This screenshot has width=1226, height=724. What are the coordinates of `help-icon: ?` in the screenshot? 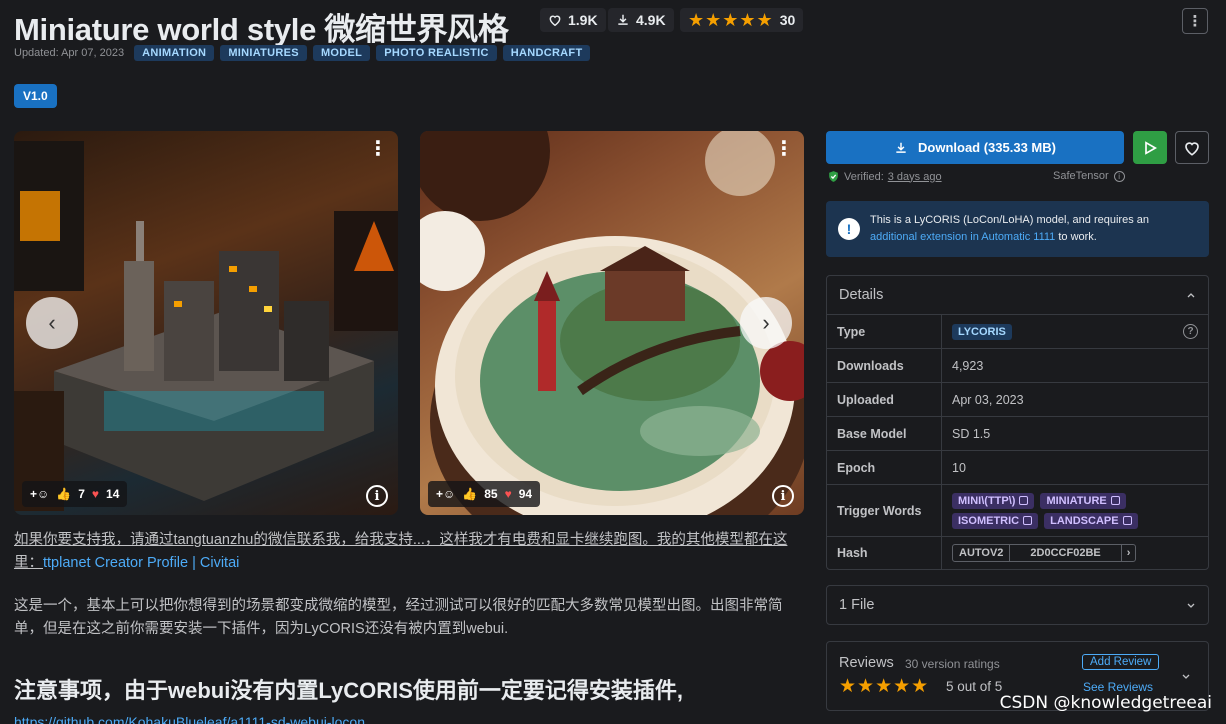 It's located at (1190, 331).